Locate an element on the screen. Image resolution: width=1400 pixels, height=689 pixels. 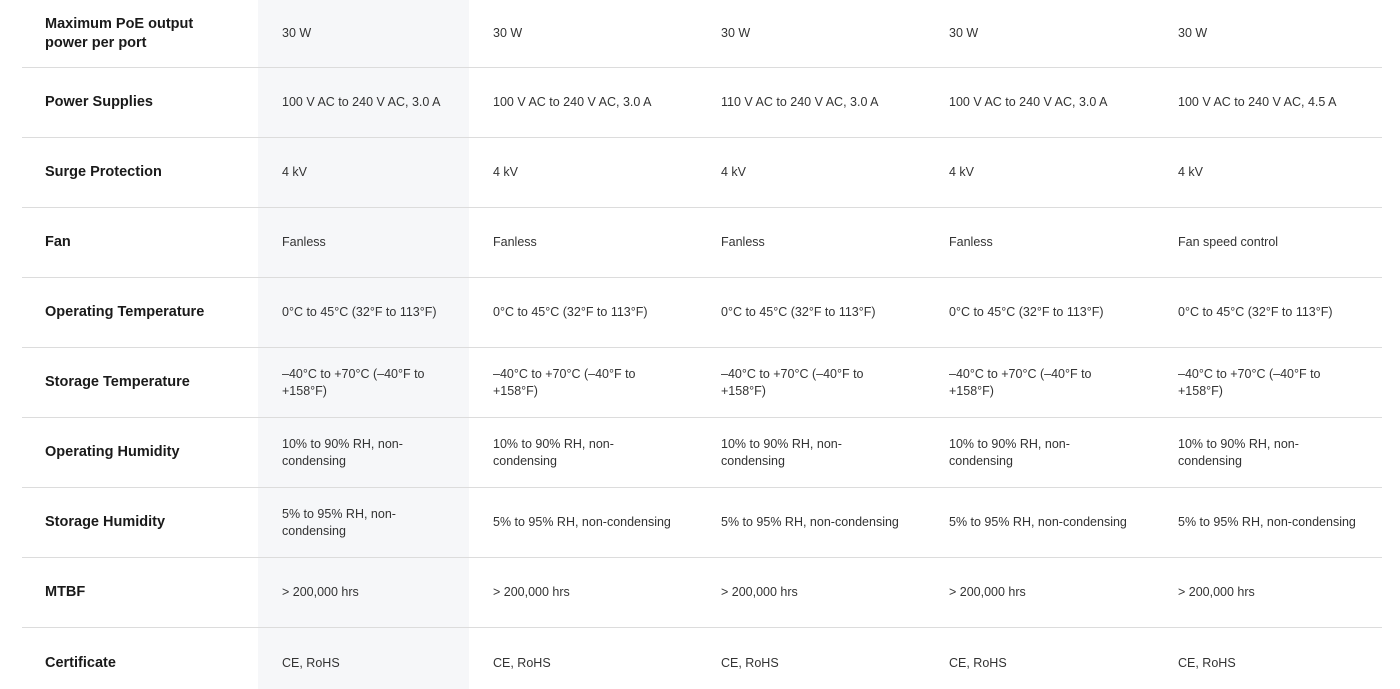
row-label: Certificate is located at coordinates (80, 663).